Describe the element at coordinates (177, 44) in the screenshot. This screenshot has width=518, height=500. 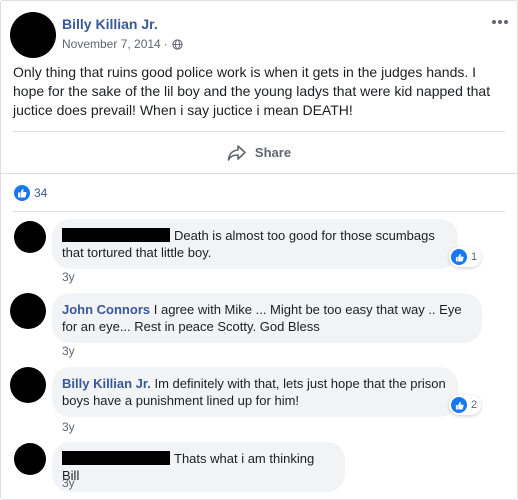
I see `globe-icon` at that location.